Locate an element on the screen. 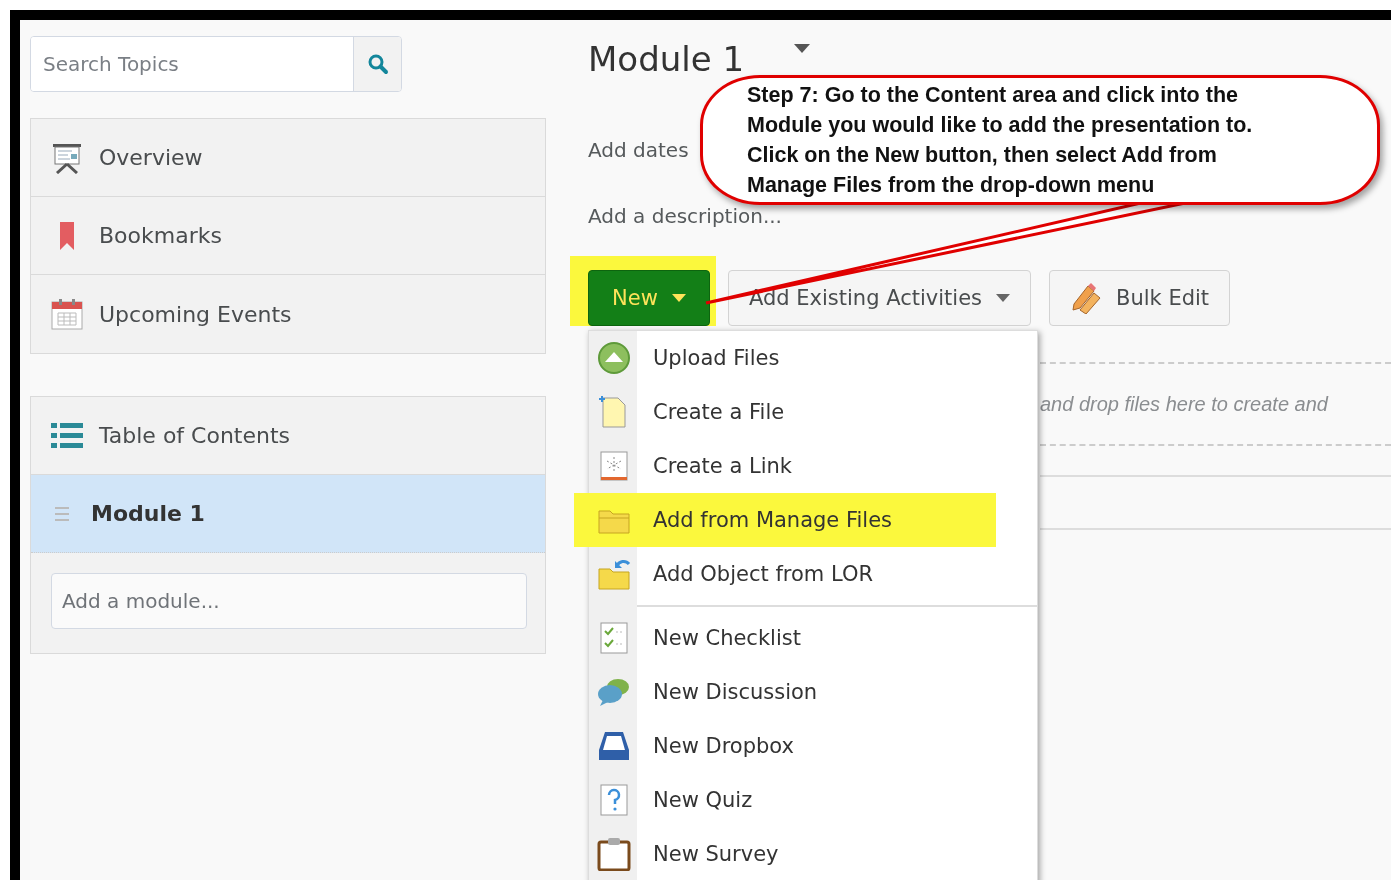  clipboard-icon is located at coordinates (614, 854).